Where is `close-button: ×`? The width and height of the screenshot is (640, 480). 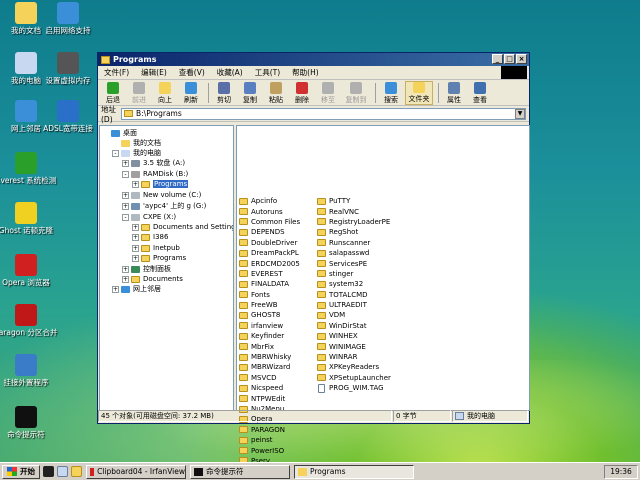
close-button: × is located at coordinates (521, 59).